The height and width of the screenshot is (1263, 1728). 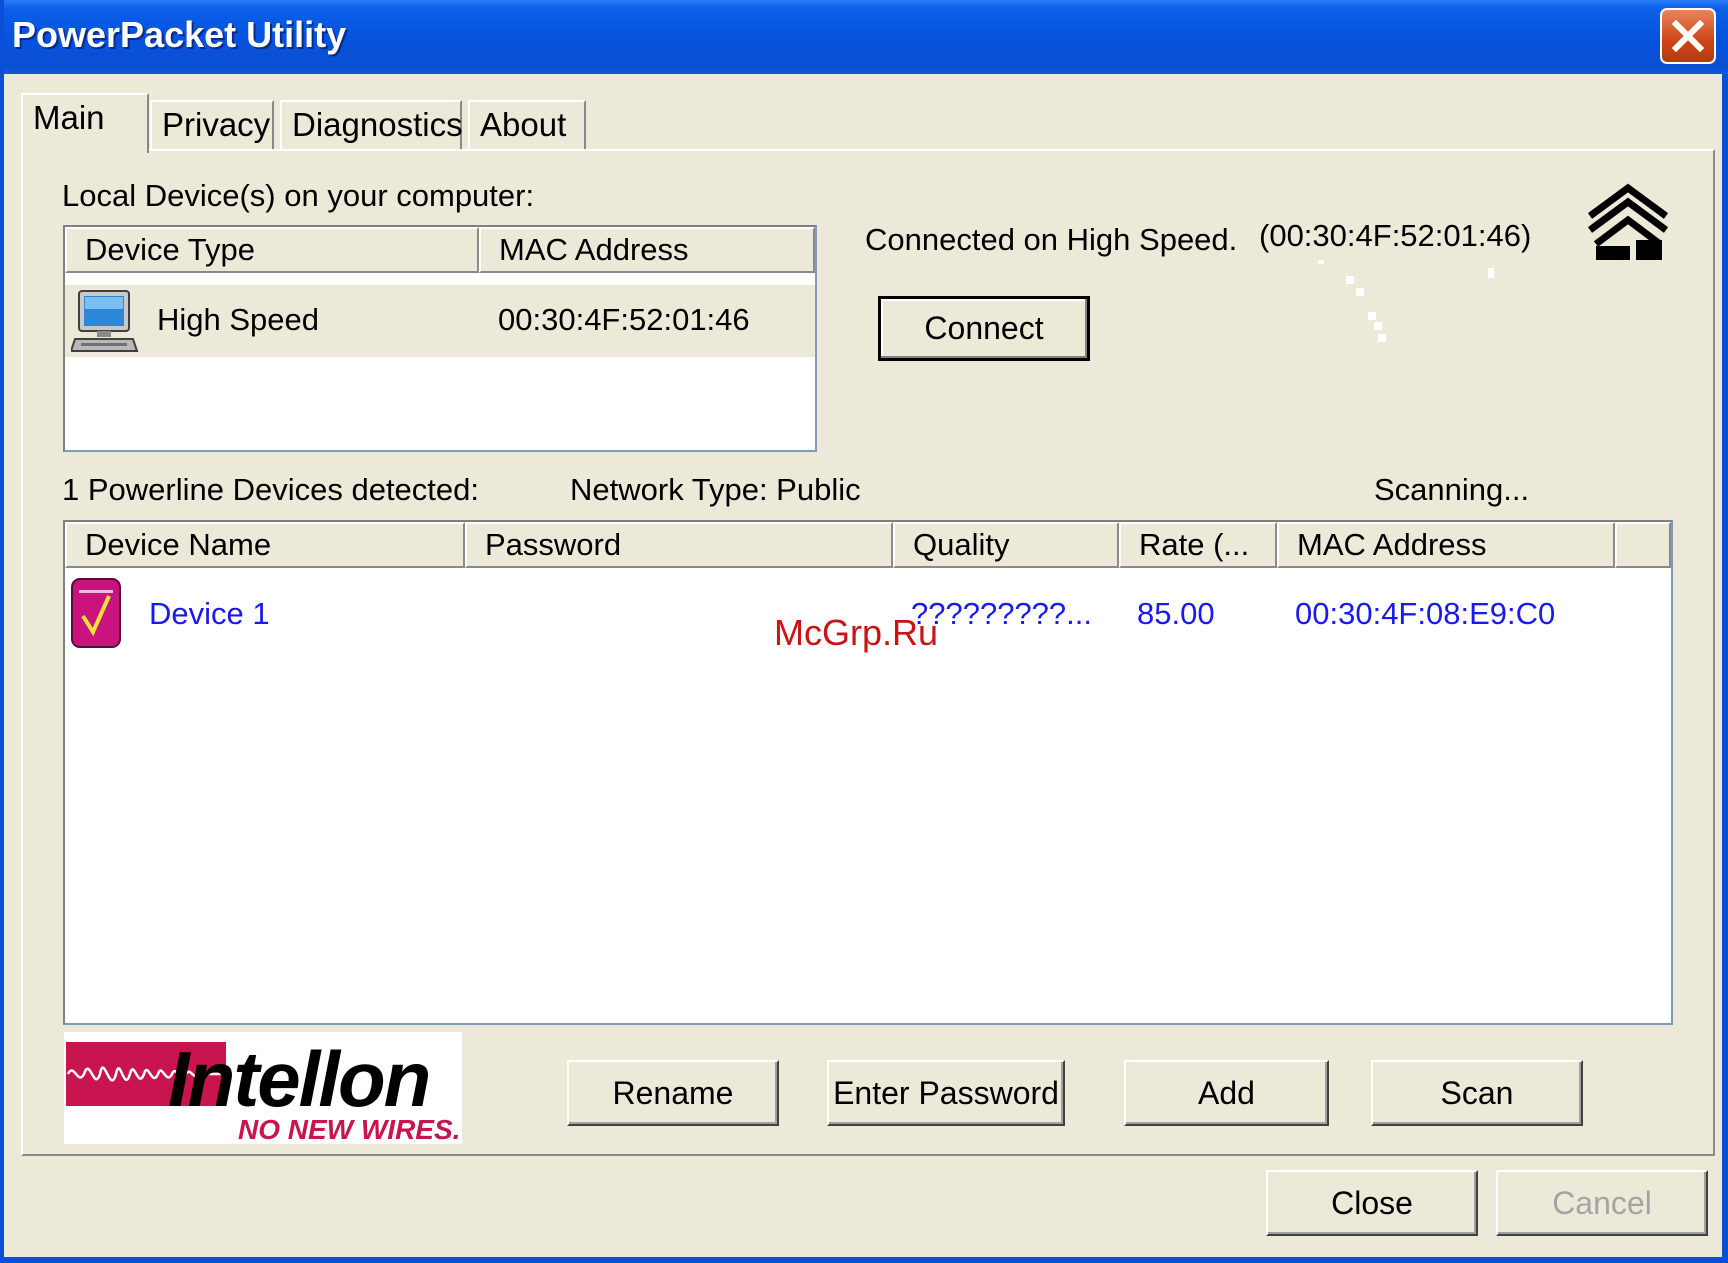 I want to click on tab-about: About, so click(x=527, y=125).